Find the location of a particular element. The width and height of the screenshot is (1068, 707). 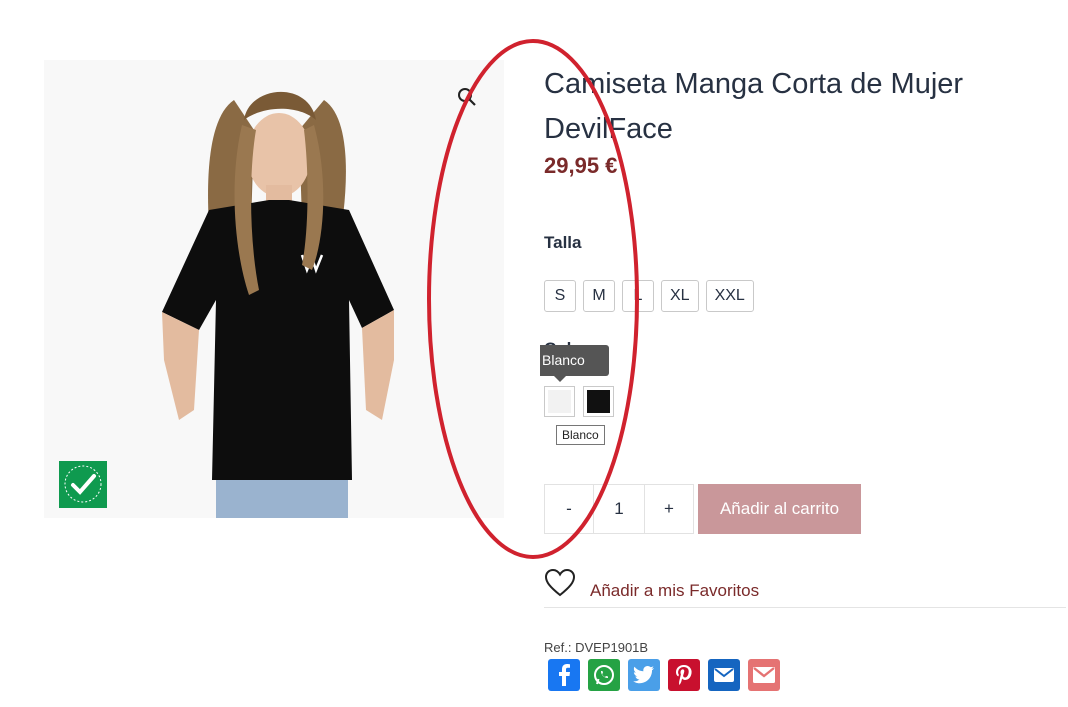

quantity-input: 1 is located at coordinates (619, 509).